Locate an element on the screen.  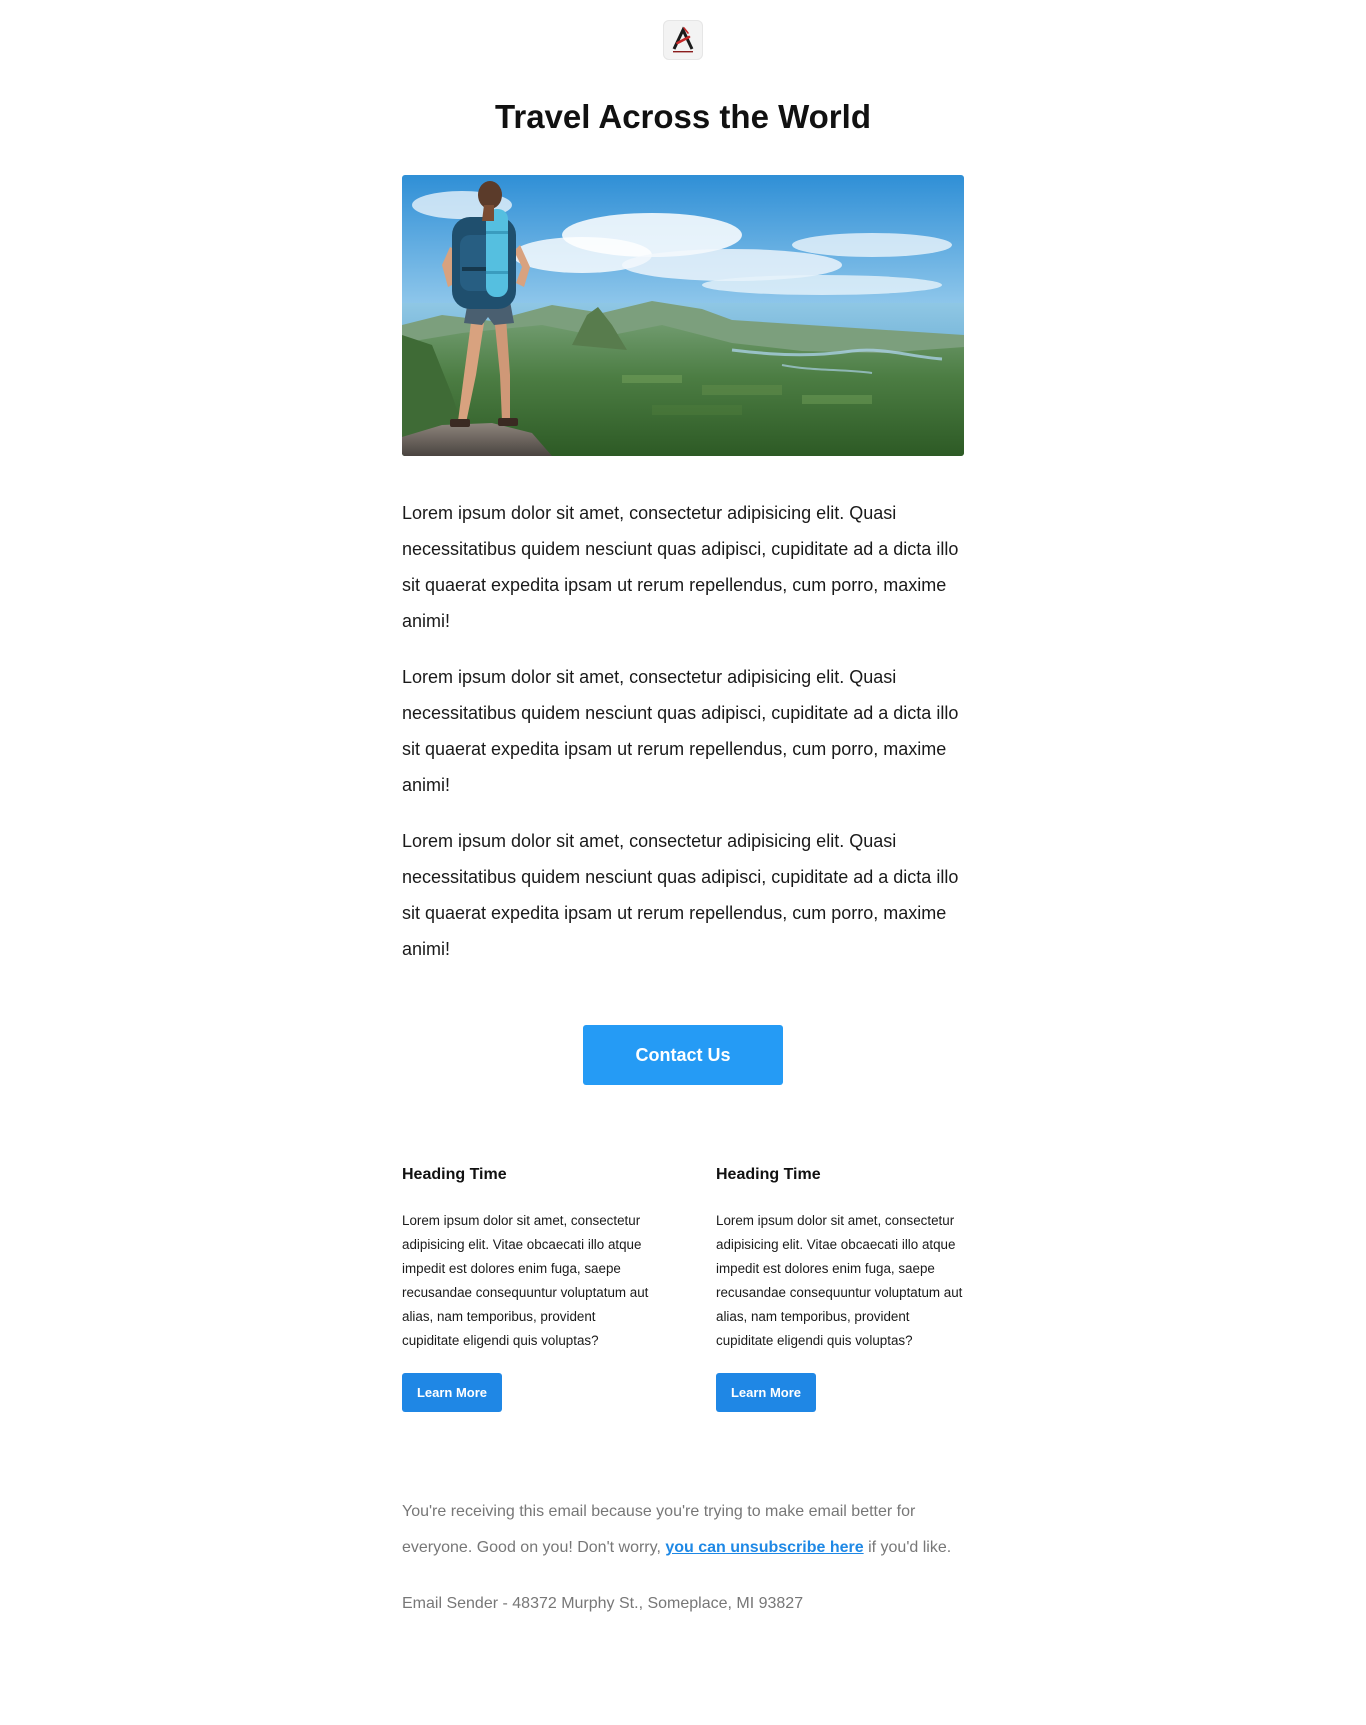
hero-image is located at coordinates (683, 315).